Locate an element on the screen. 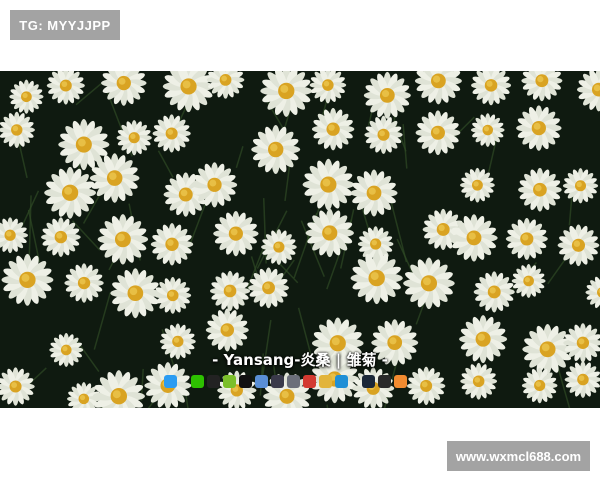 This screenshot has width=600, height=480. tag-label: TG: MYYJJPP is located at coordinates (65, 25).